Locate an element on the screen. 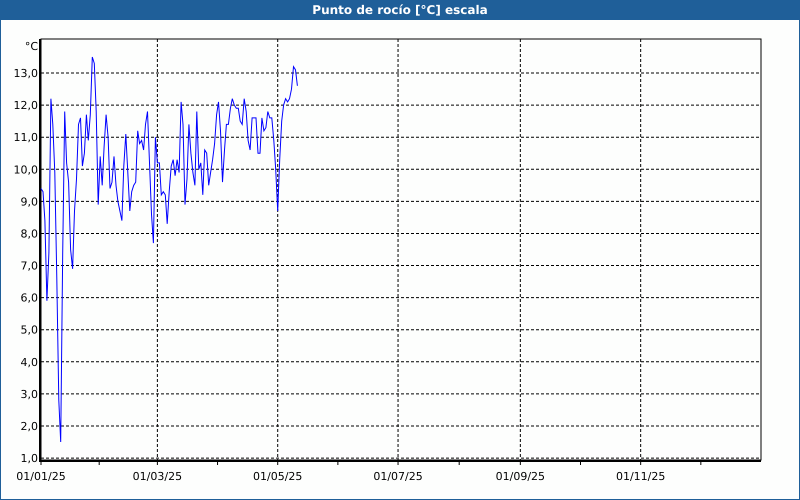  axis-tick-label: 7,0 is located at coordinates (29, 266).